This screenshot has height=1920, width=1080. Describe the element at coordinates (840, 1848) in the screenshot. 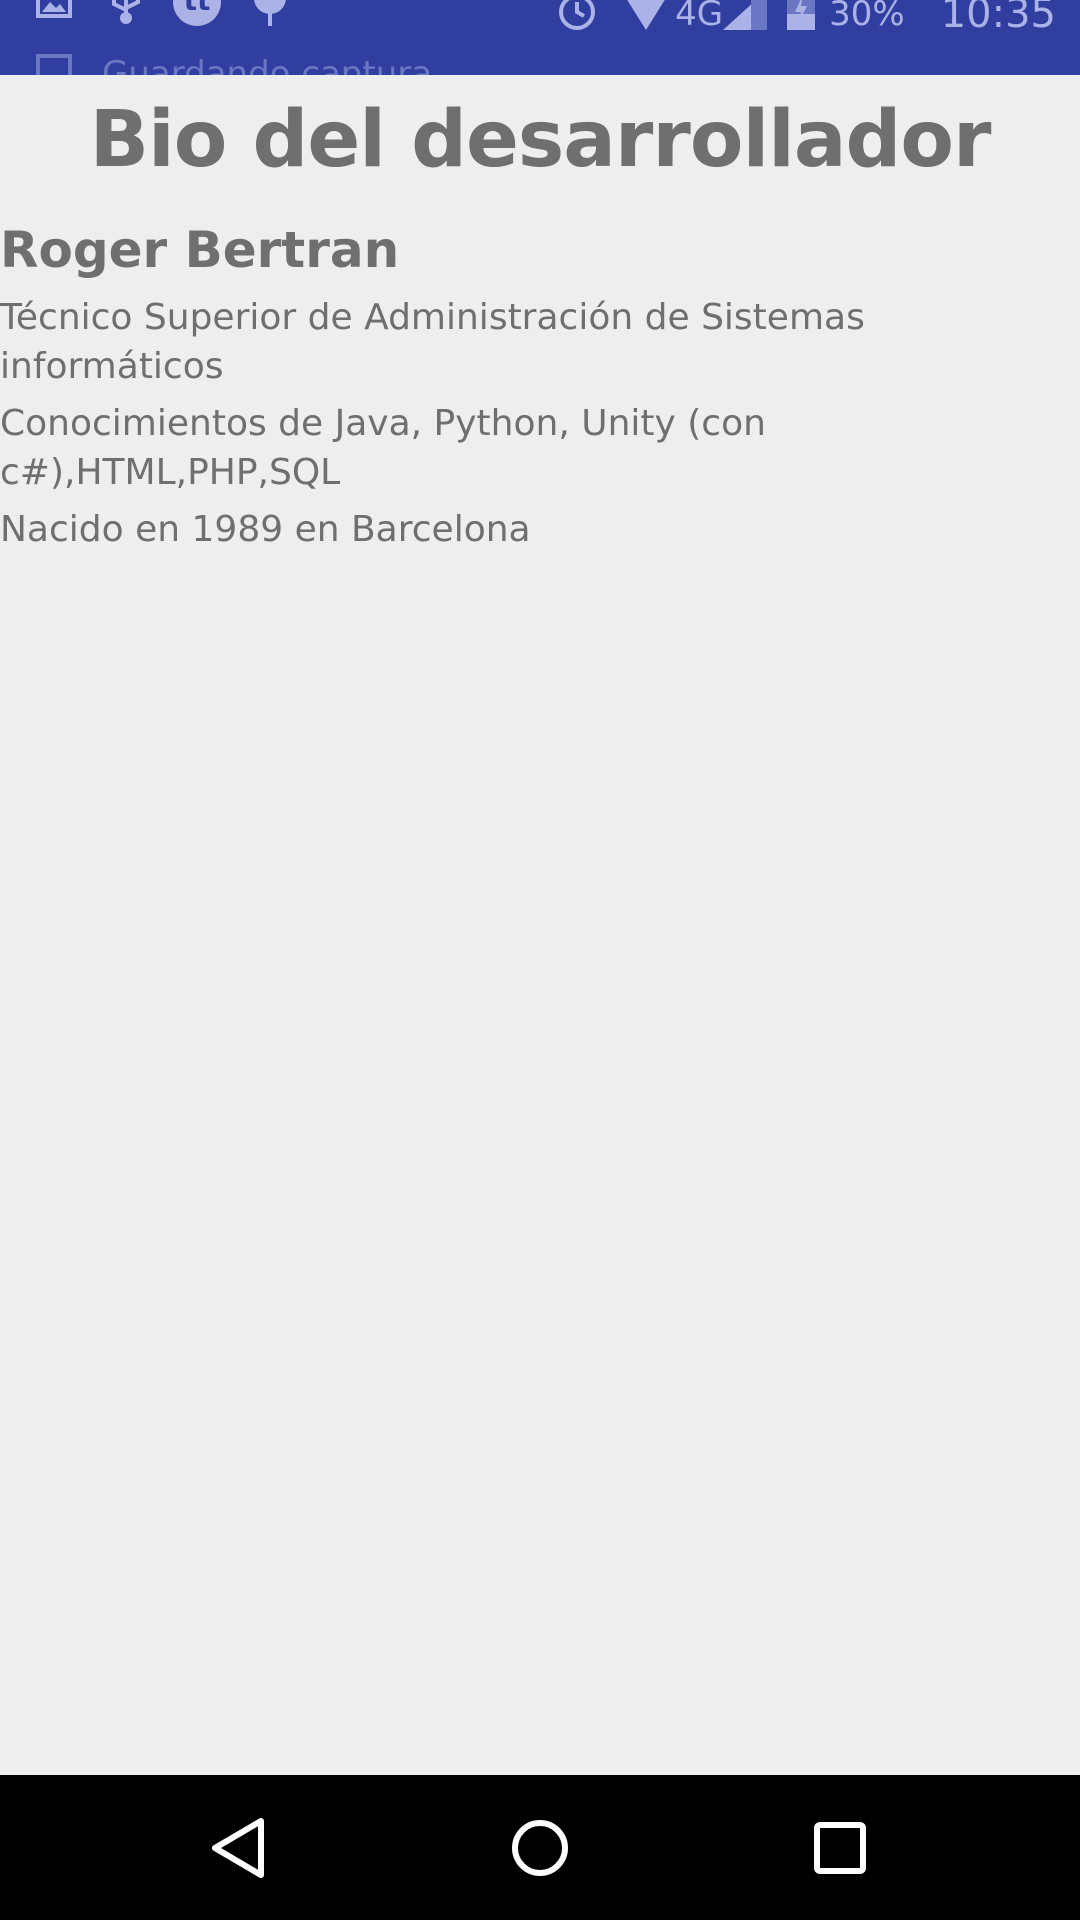

I see `recents-icon` at that location.